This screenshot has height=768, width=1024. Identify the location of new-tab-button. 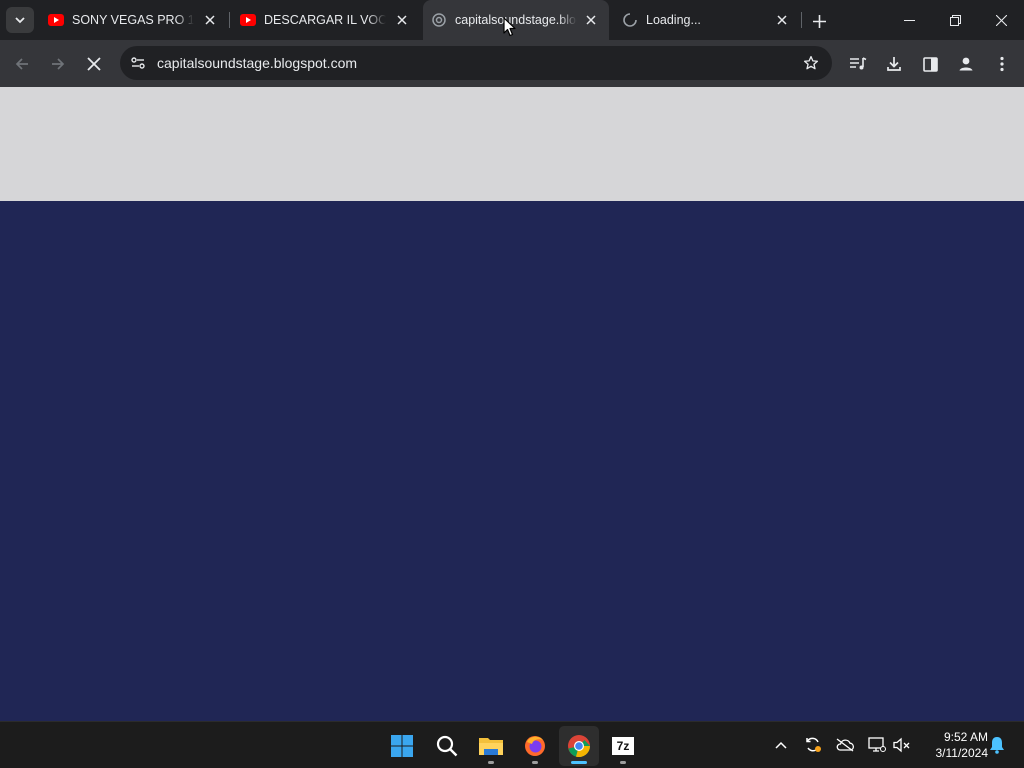
(819, 21).